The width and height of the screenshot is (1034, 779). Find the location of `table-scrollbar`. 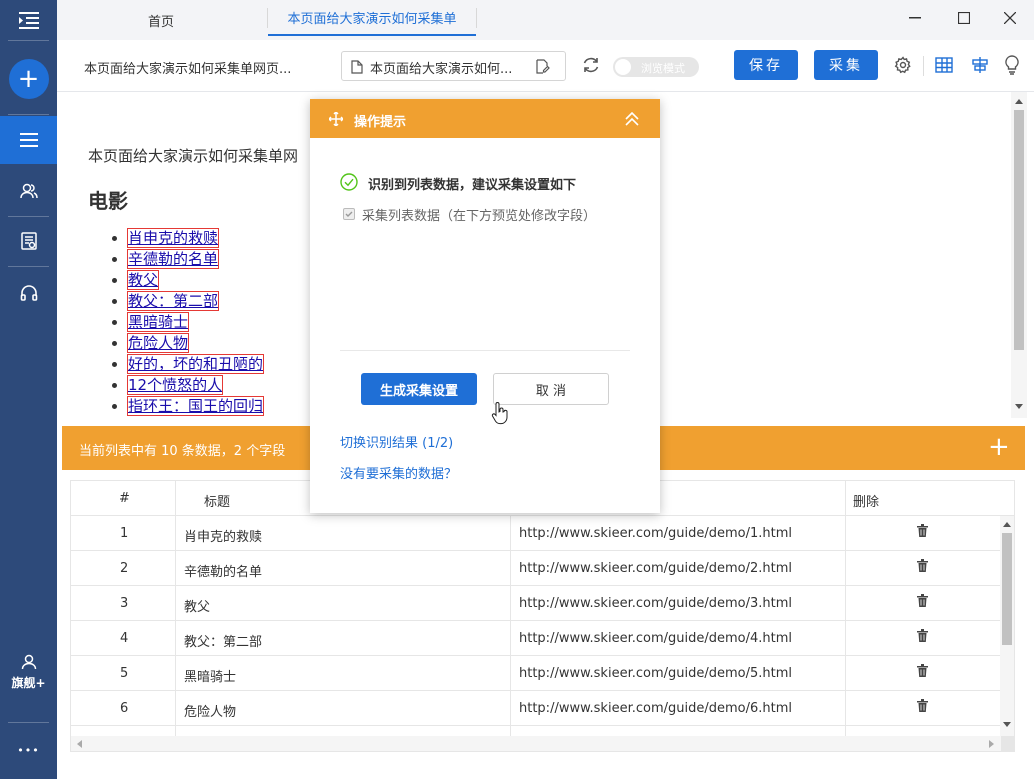

table-scrollbar is located at coordinates (1007, 626).